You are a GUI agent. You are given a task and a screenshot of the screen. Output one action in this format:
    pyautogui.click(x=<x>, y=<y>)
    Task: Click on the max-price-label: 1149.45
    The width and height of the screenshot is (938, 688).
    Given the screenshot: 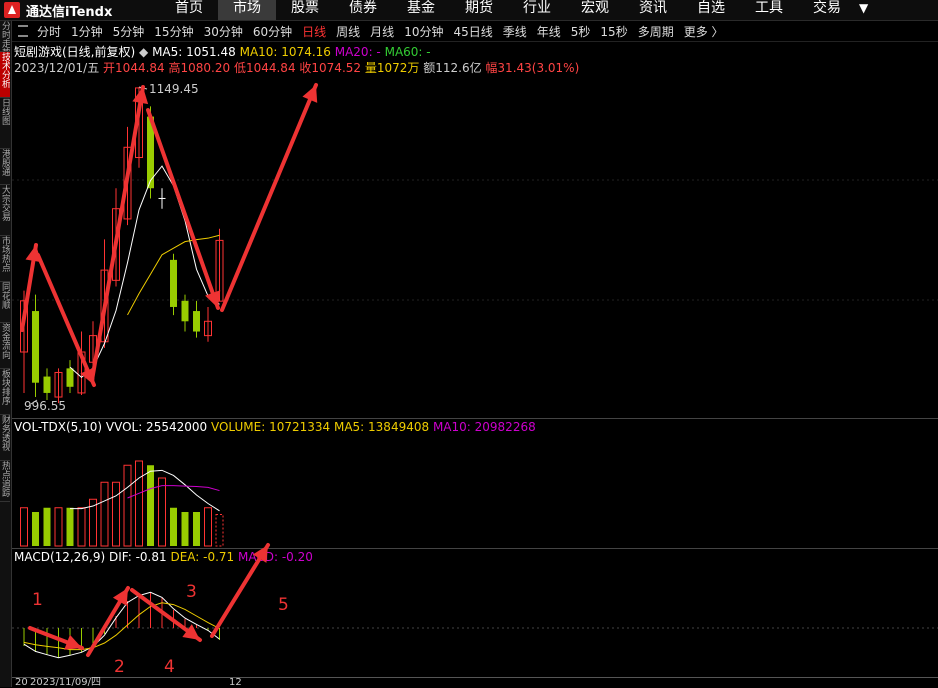 What is the action you would take?
    pyautogui.click(x=174, y=89)
    